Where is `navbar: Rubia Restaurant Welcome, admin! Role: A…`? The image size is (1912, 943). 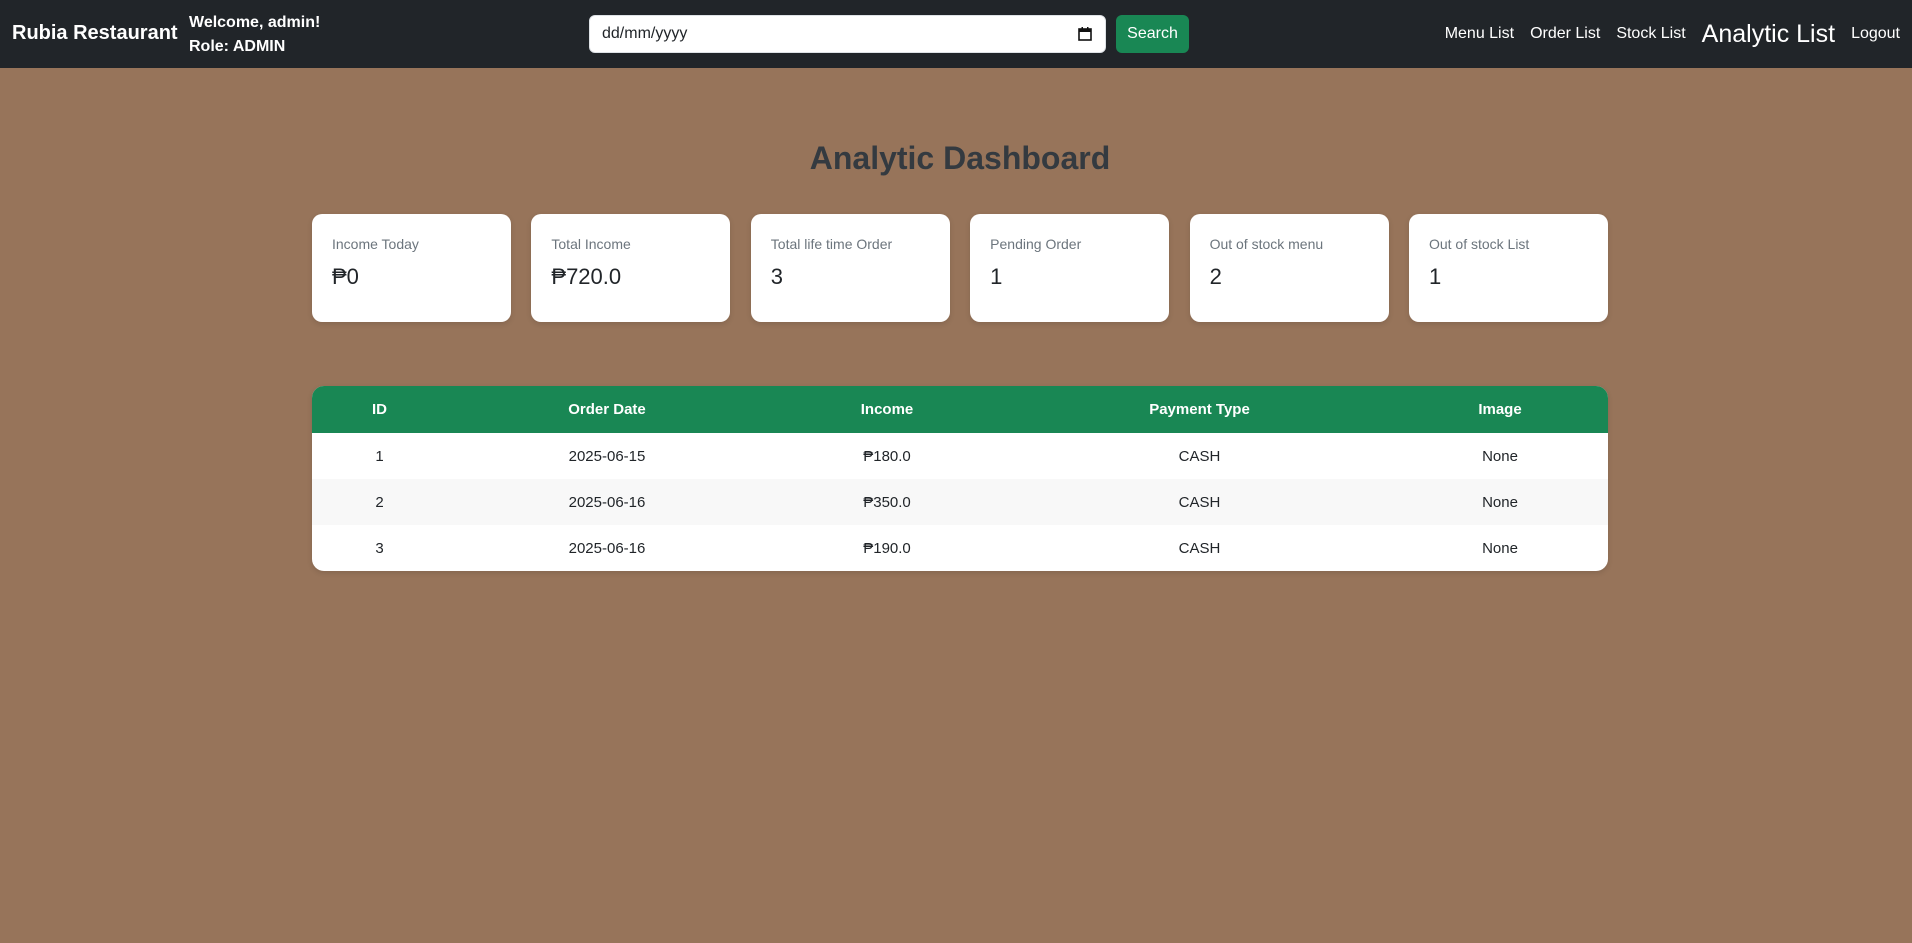
navbar: Rubia Restaurant Welcome, admin! Role: A… is located at coordinates (956, 34).